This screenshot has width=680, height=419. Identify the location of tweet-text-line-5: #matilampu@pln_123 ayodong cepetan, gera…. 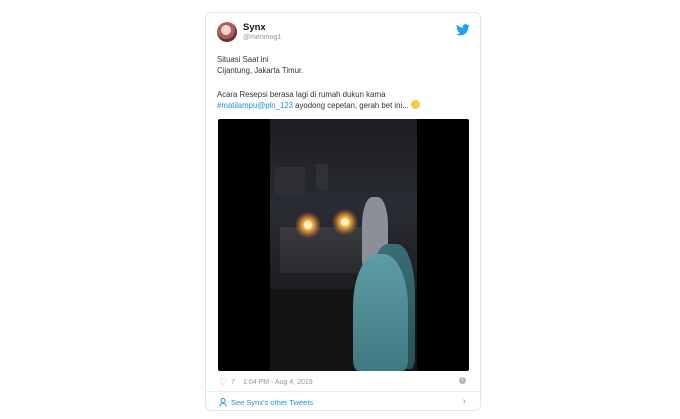
(318, 105).